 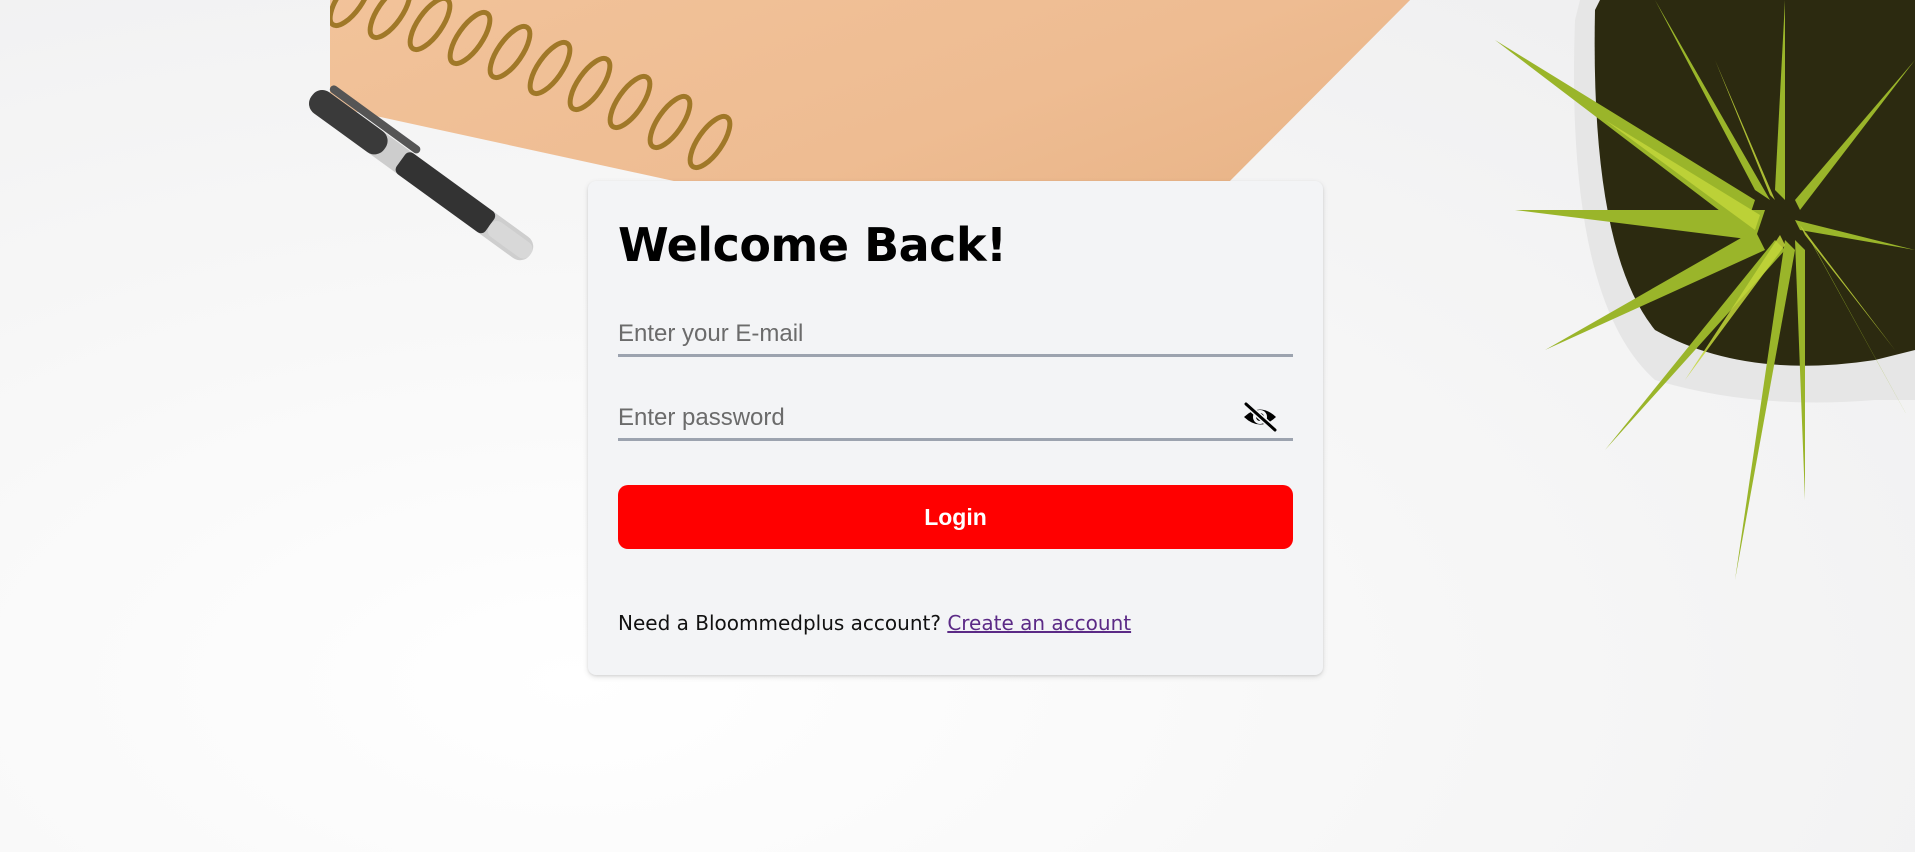 I want to click on email-input, so click(x=955, y=333).